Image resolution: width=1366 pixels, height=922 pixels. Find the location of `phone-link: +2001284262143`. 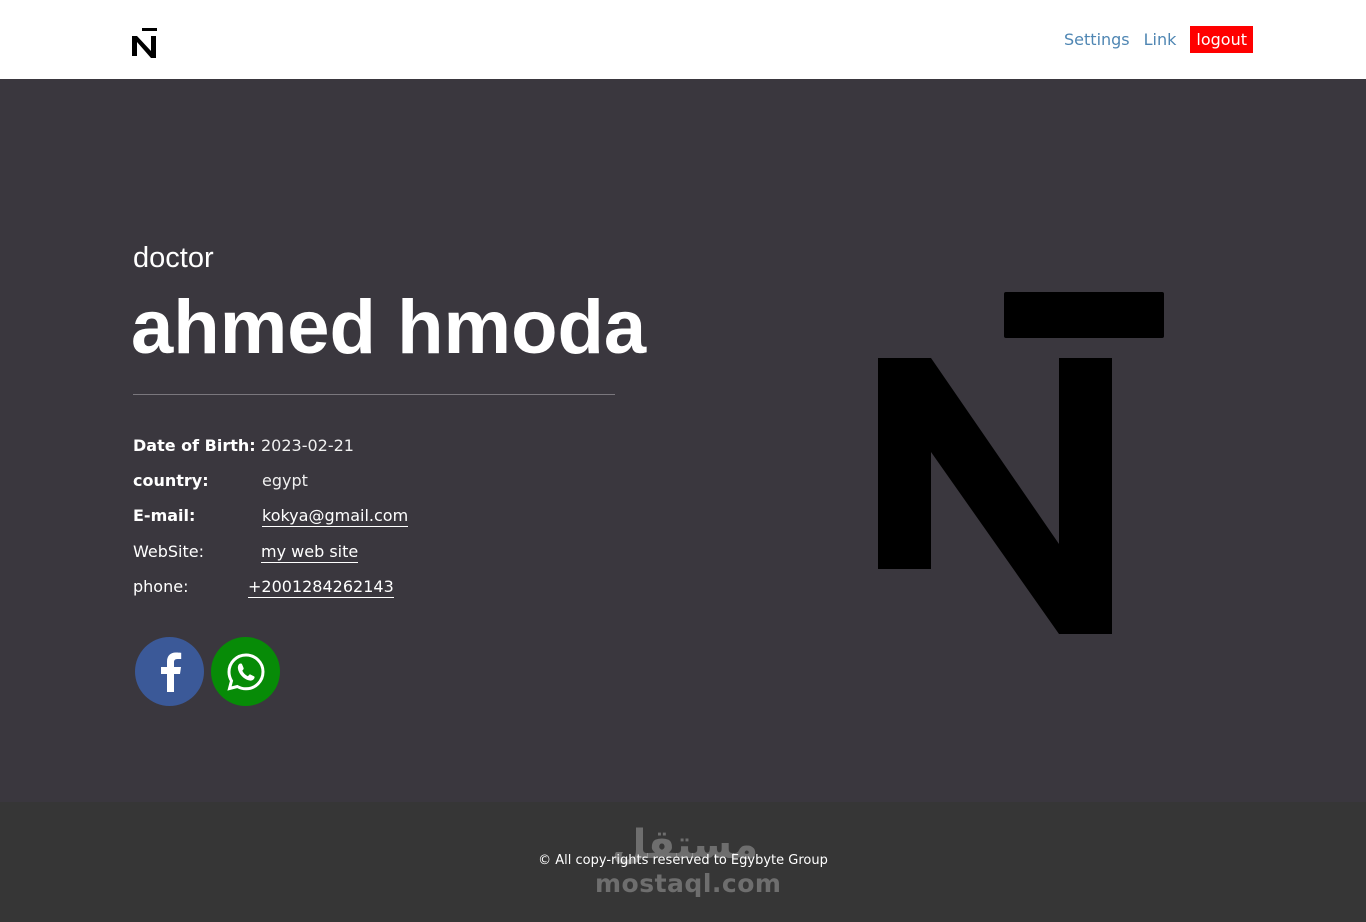

phone-link: +2001284262143 is located at coordinates (321, 587).